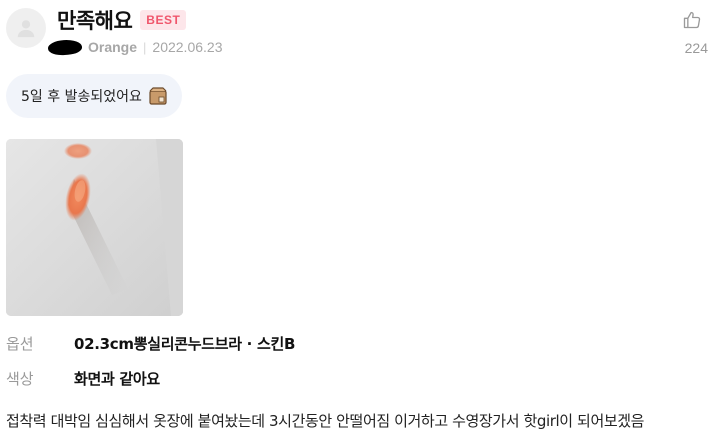 The image size is (718, 443). What do you see at coordinates (95, 21) in the screenshot?
I see `review-title: 만족해요` at bounding box center [95, 21].